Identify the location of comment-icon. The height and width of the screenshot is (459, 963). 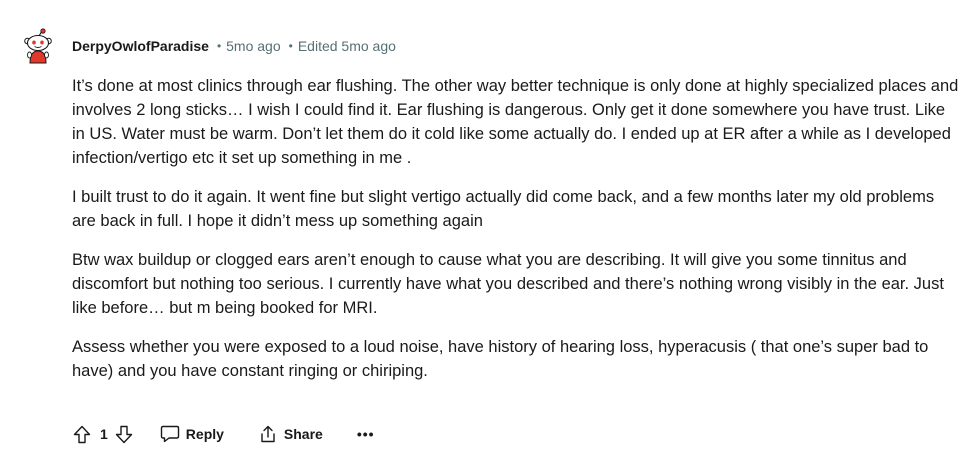
(169, 434).